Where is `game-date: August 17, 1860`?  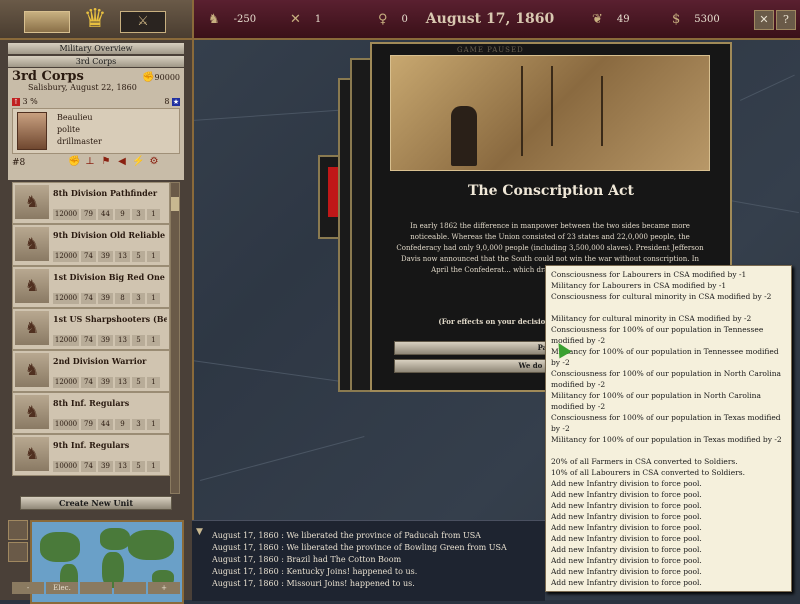
game-date: August 17, 1860 is located at coordinates (490, 19).